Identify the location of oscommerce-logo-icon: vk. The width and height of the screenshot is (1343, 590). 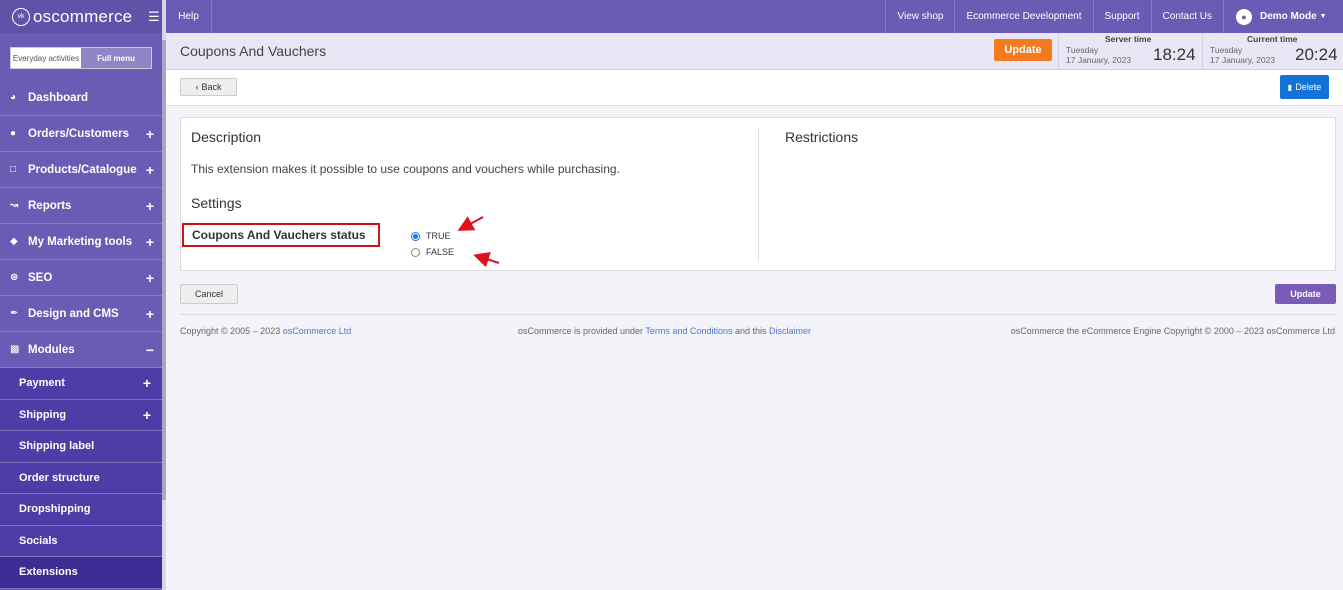
(21, 16).